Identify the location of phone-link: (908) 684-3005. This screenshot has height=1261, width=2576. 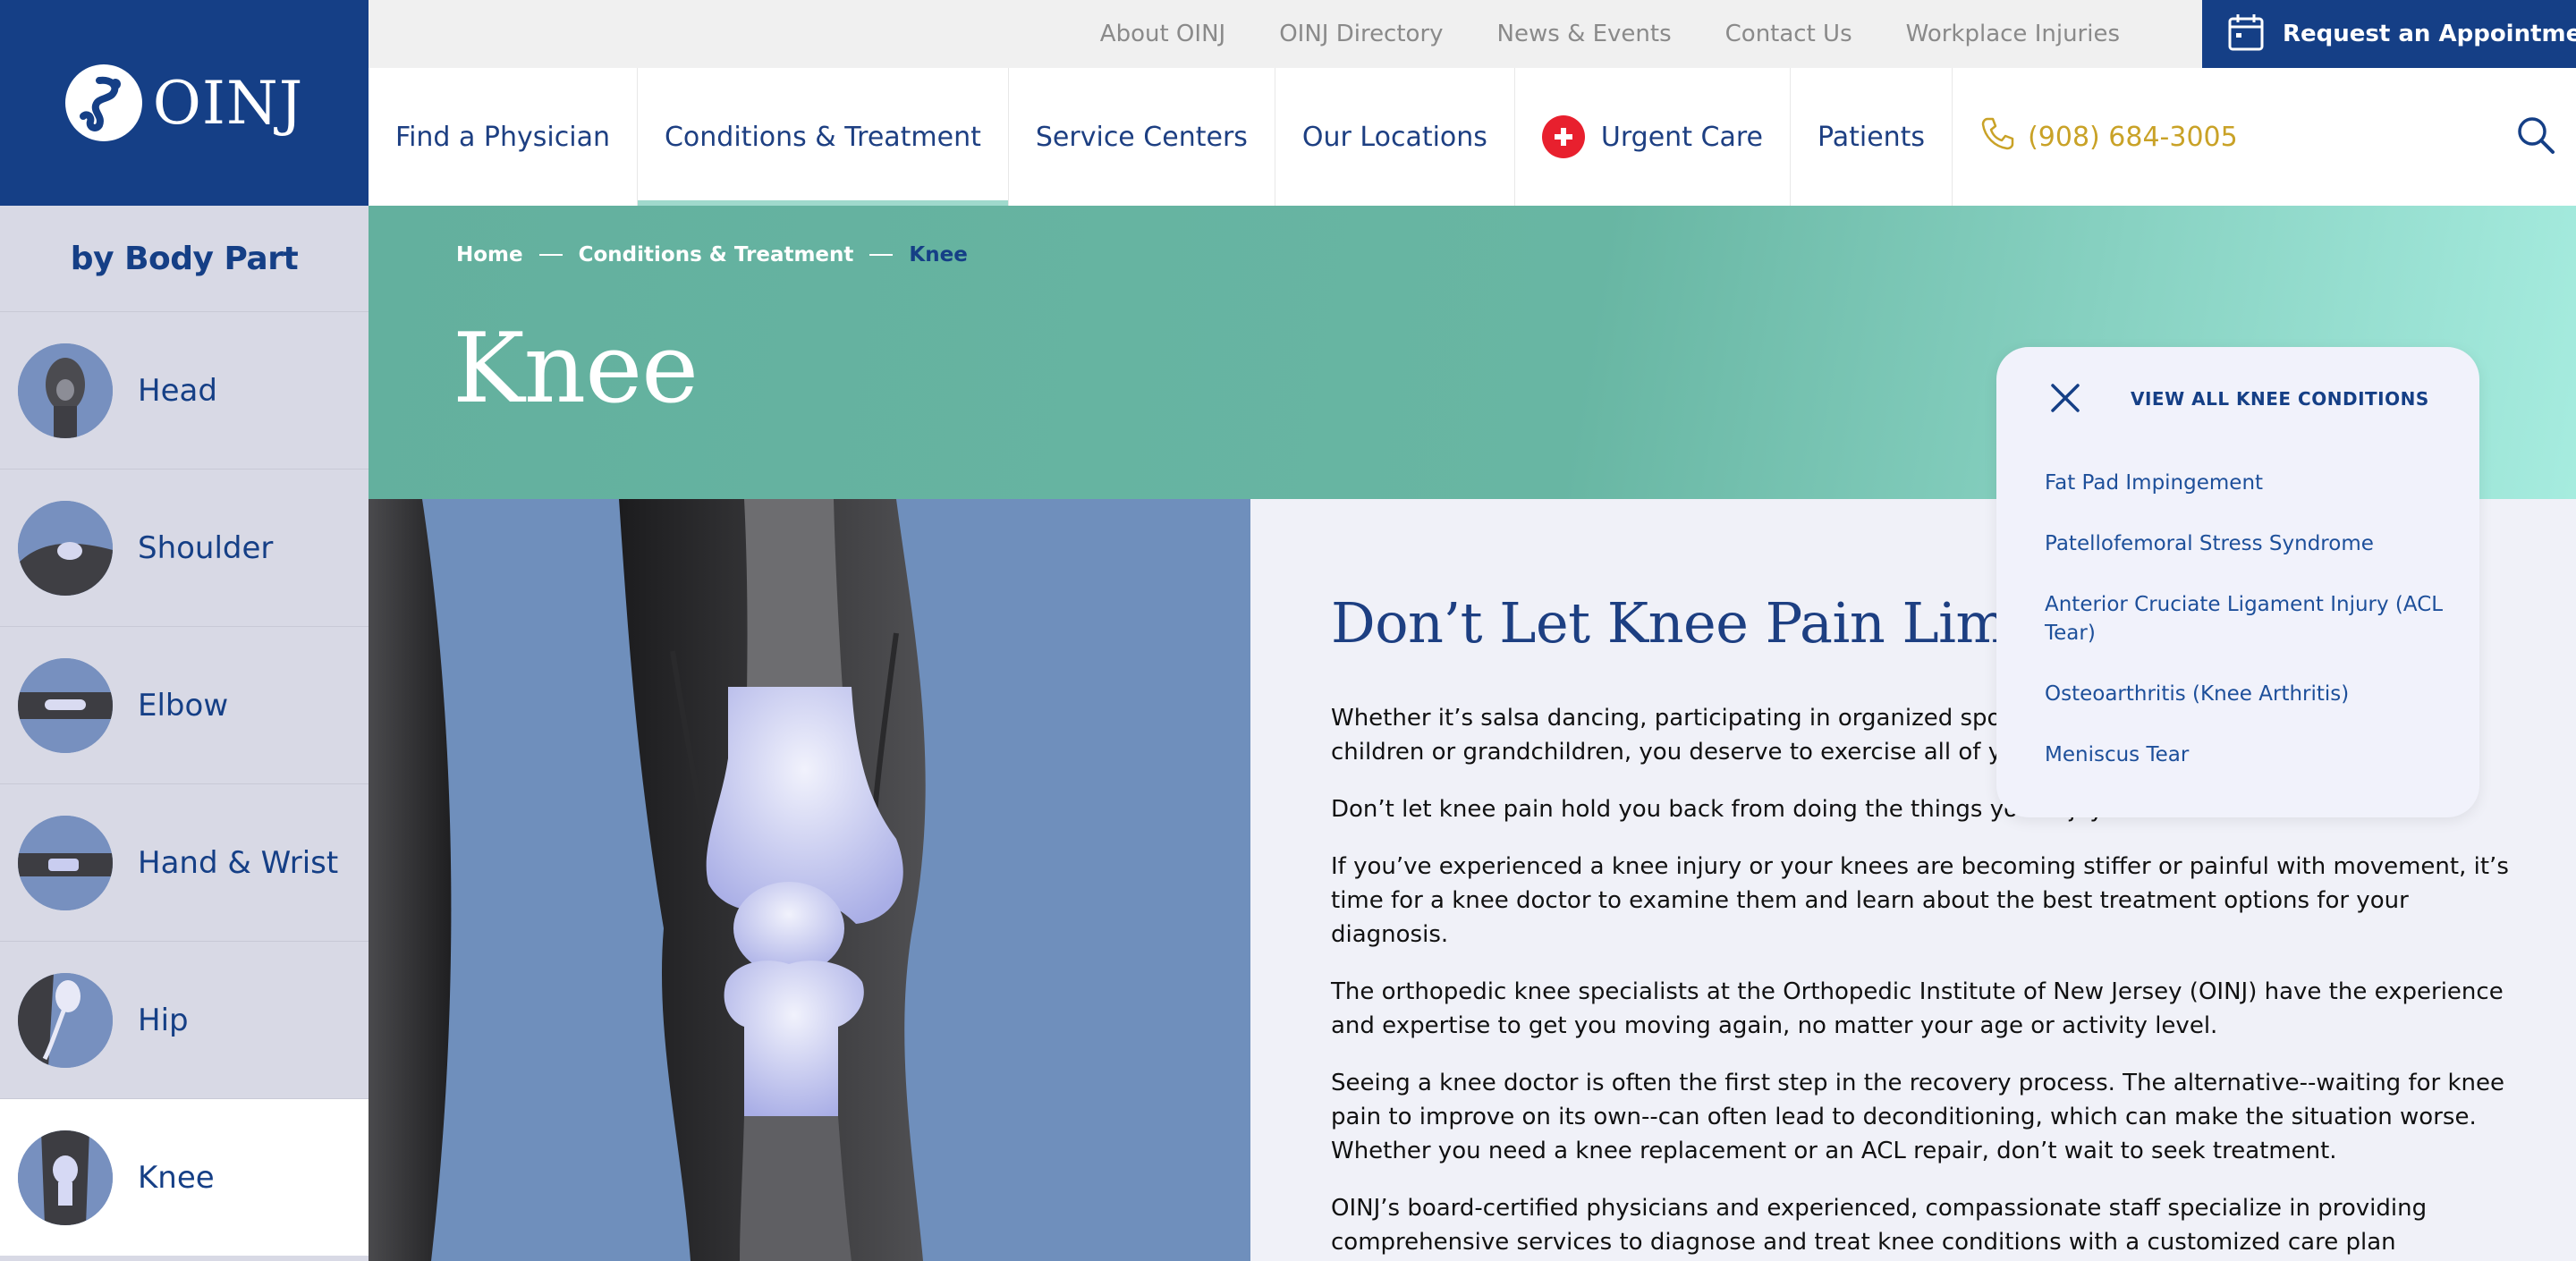
(2109, 137).